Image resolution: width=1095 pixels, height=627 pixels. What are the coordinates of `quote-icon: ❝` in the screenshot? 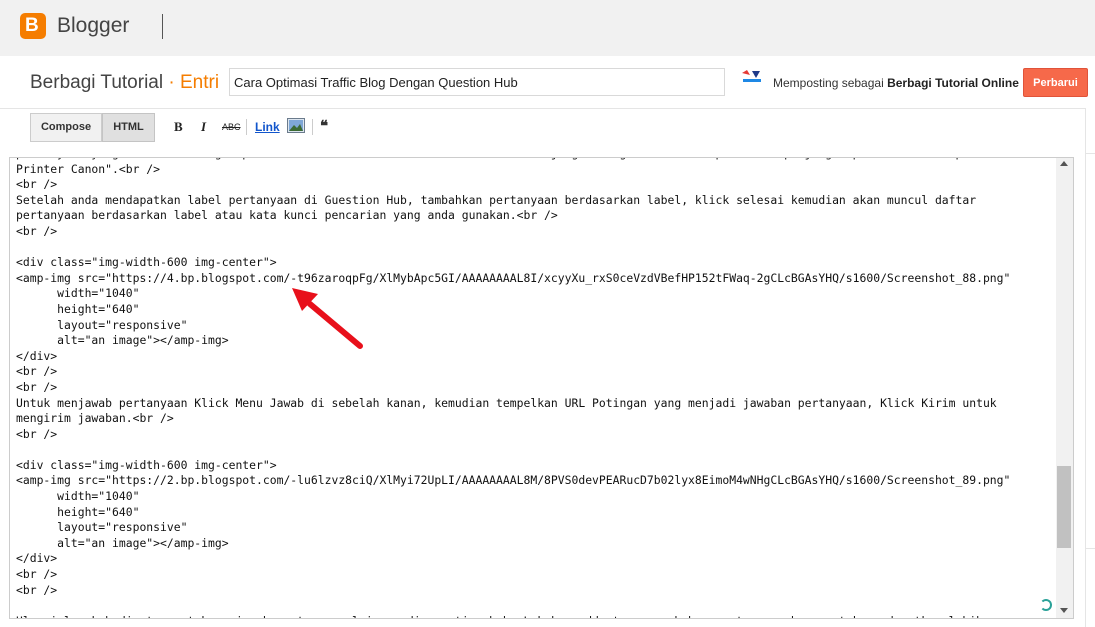 It's located at (324, 126).